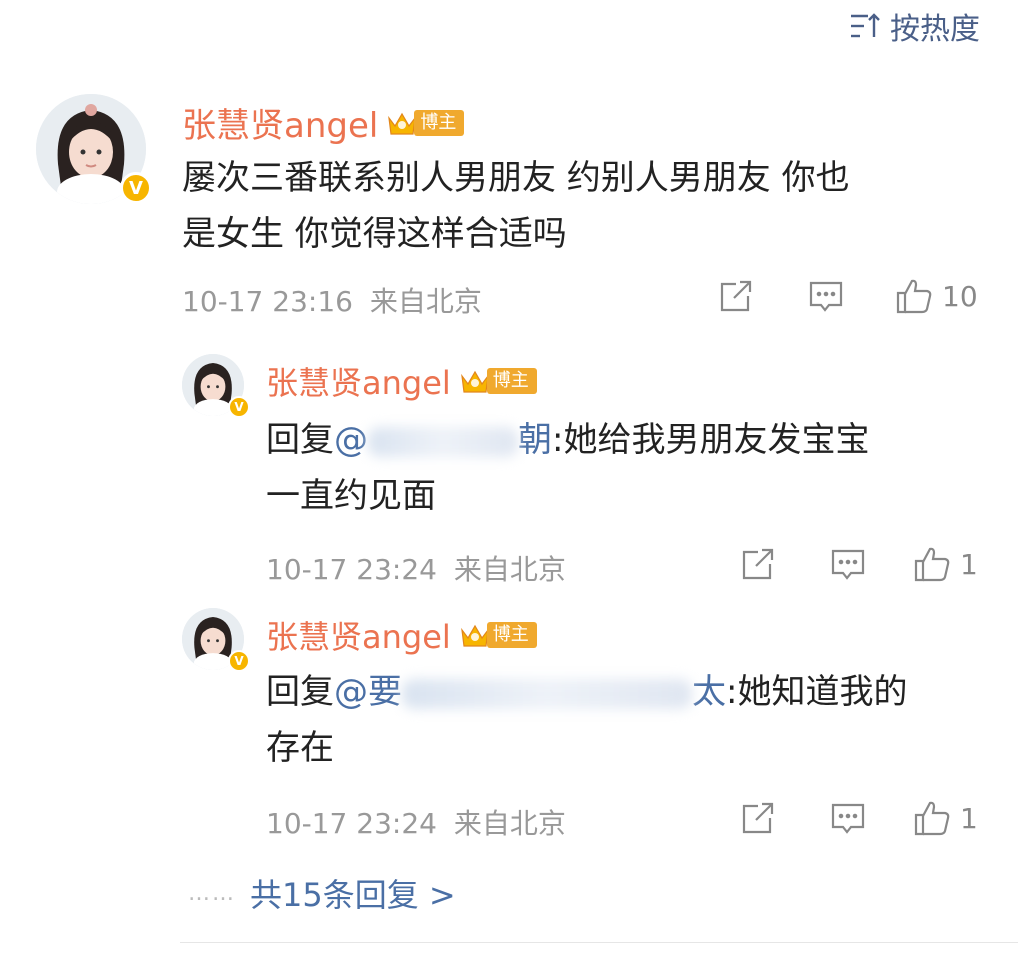  I want to click on comment-body: 屡次三番联系别人男朋友 约别人男朋友 你也 是女生 你觉得这样合适吗, so click(516, 206).